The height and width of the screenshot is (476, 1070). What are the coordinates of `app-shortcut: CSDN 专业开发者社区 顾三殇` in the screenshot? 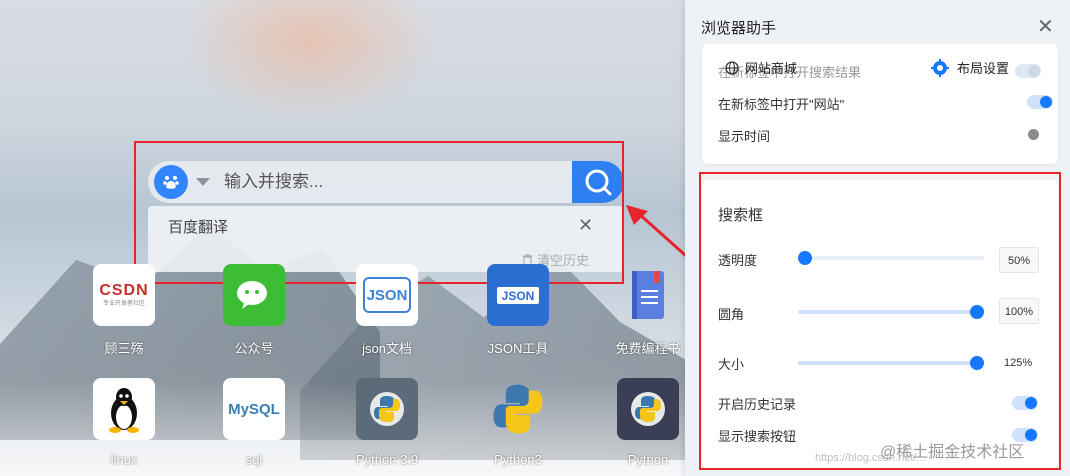 It's located at (124, 310).